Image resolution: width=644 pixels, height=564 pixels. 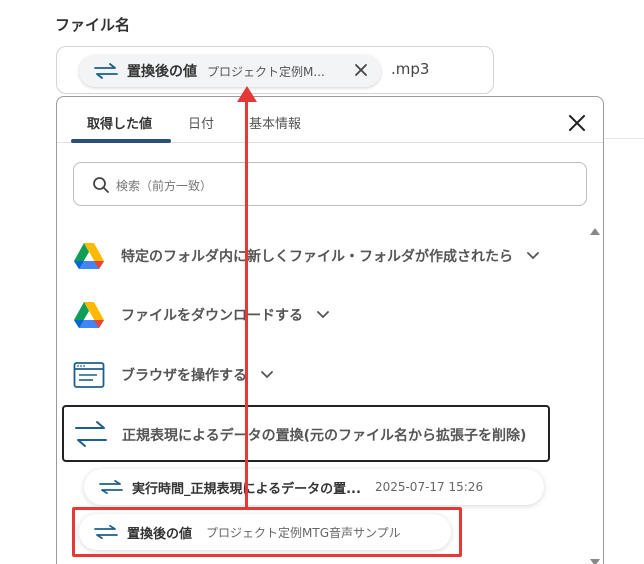 I want to click on tab-basic-info: 基本情報, so click(x=275, y=122).